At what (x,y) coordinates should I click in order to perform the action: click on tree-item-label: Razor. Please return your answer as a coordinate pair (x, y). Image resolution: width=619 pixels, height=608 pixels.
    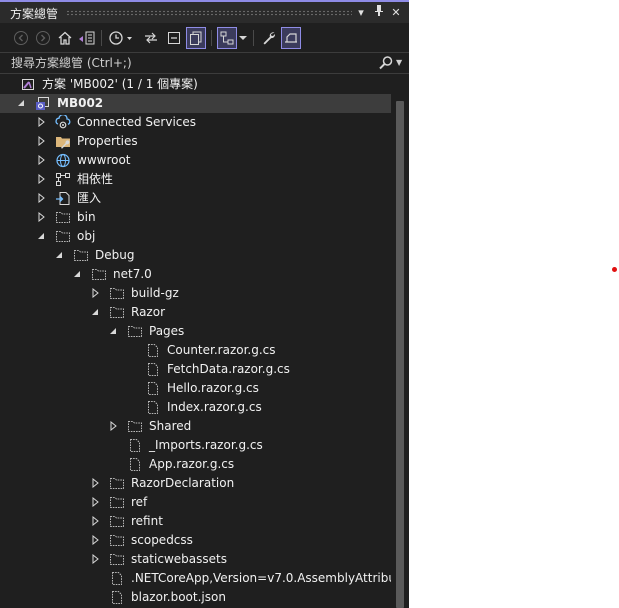
    Looking at the image, I should click on (148, 312).